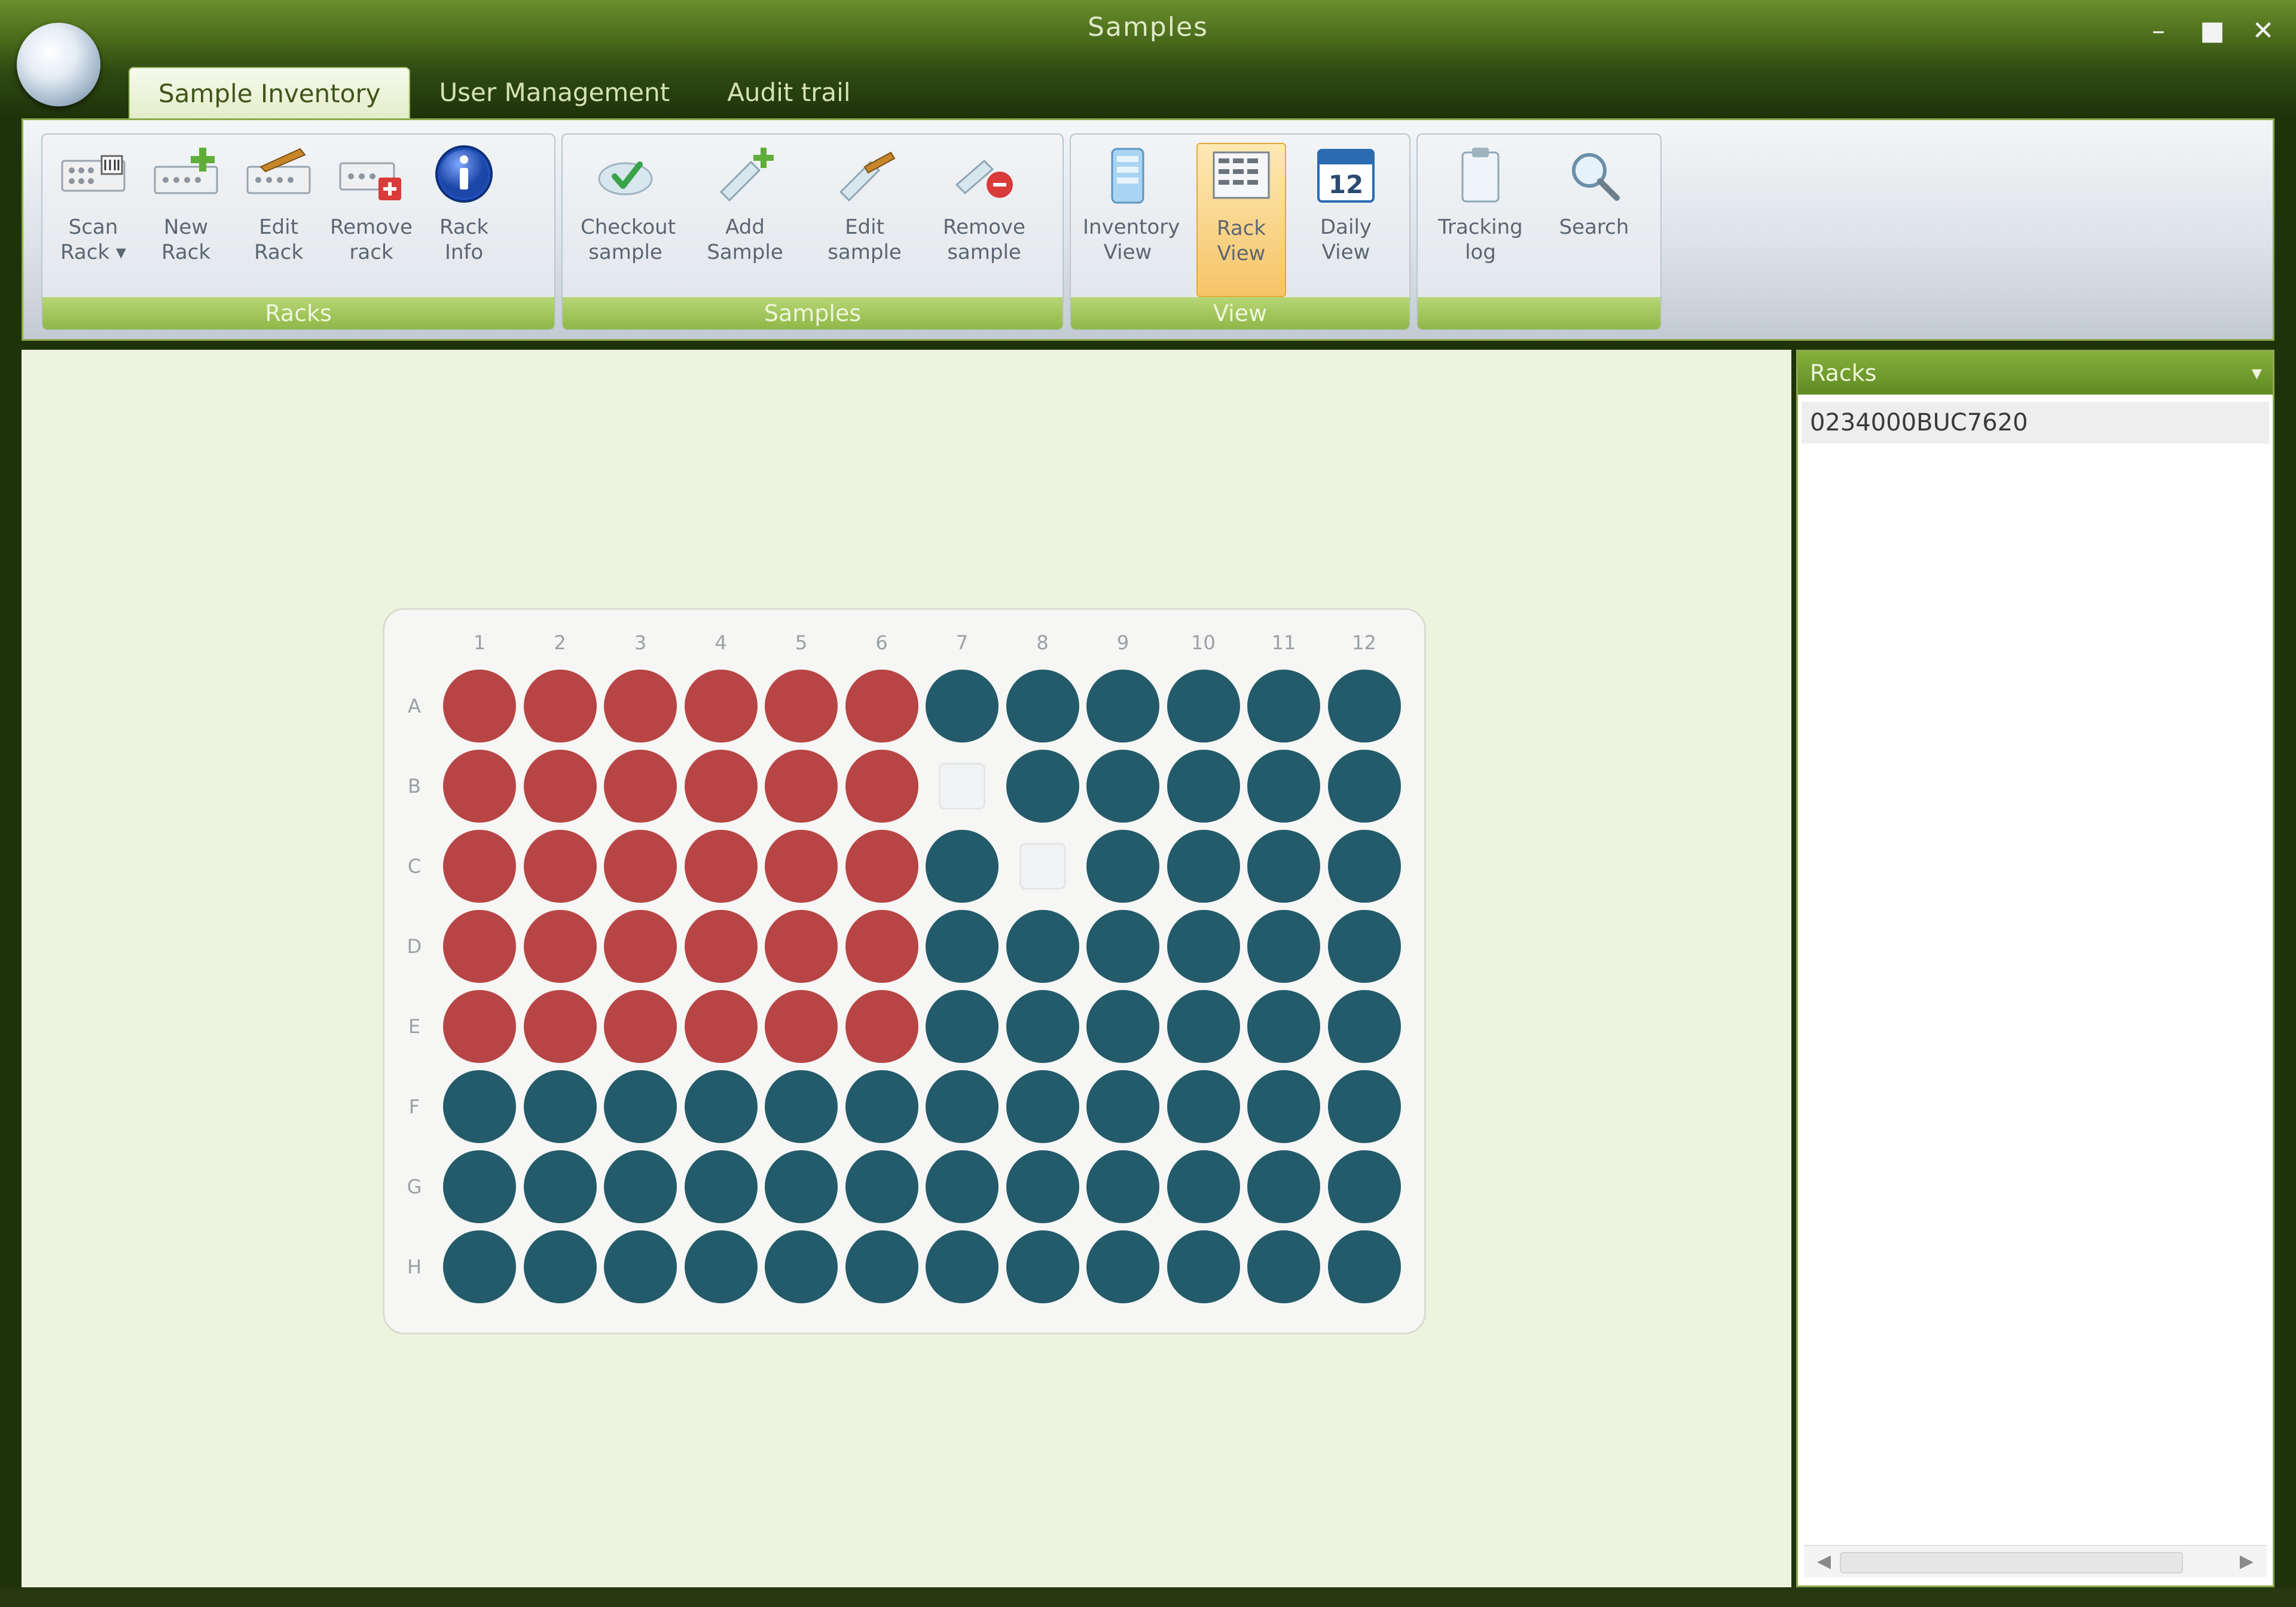 The height and width of the screenshot is (1607, 2296). I want to click on search-button: Search, so click(1594, 220).